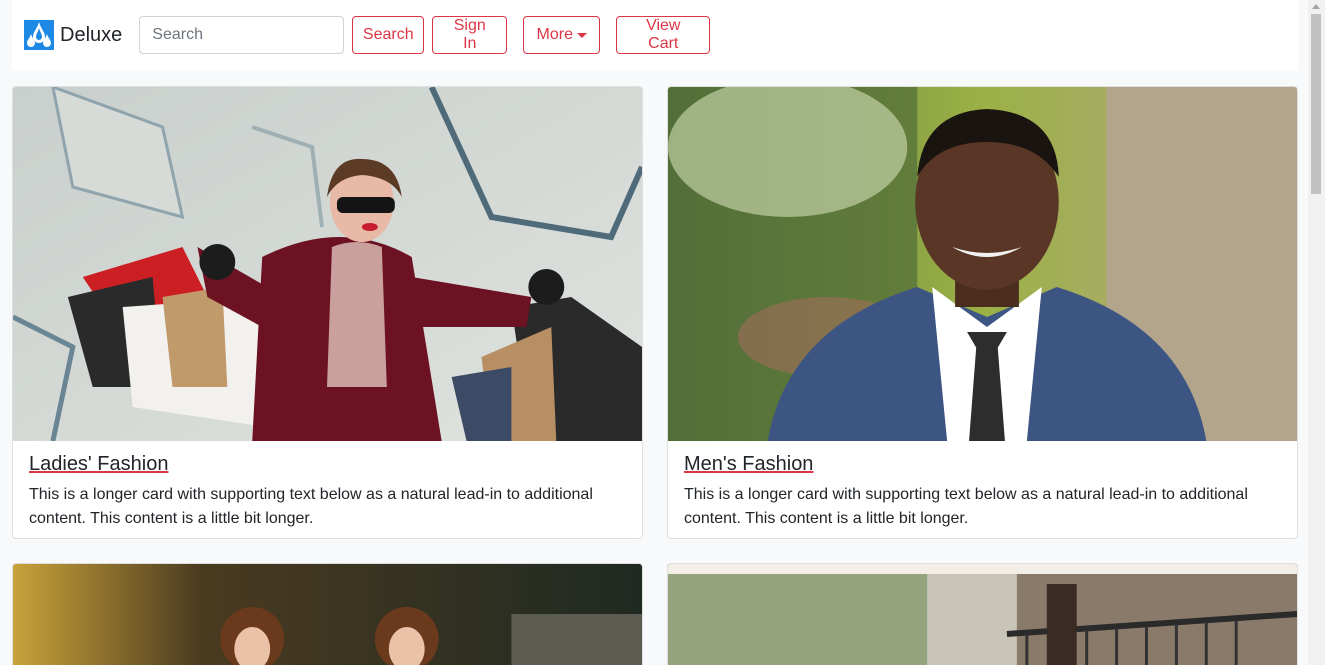 This screenshot has height=665, width=1325. Describe the element at coordinates (1316, 104) in the screenshot. I see `scrollbar-thumb` at that location.